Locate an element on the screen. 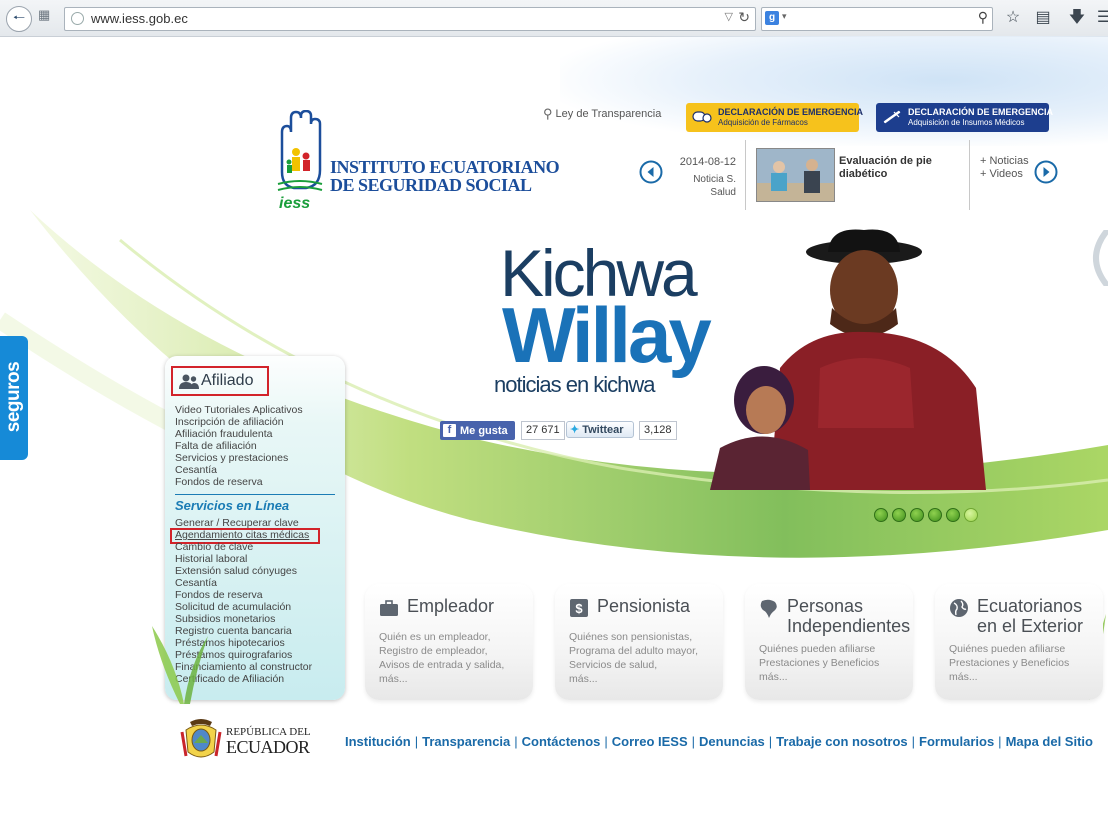 This screenshot has width=1108, height=813. tab-groups-icon: ▦ is located at coordinates (45, 14).